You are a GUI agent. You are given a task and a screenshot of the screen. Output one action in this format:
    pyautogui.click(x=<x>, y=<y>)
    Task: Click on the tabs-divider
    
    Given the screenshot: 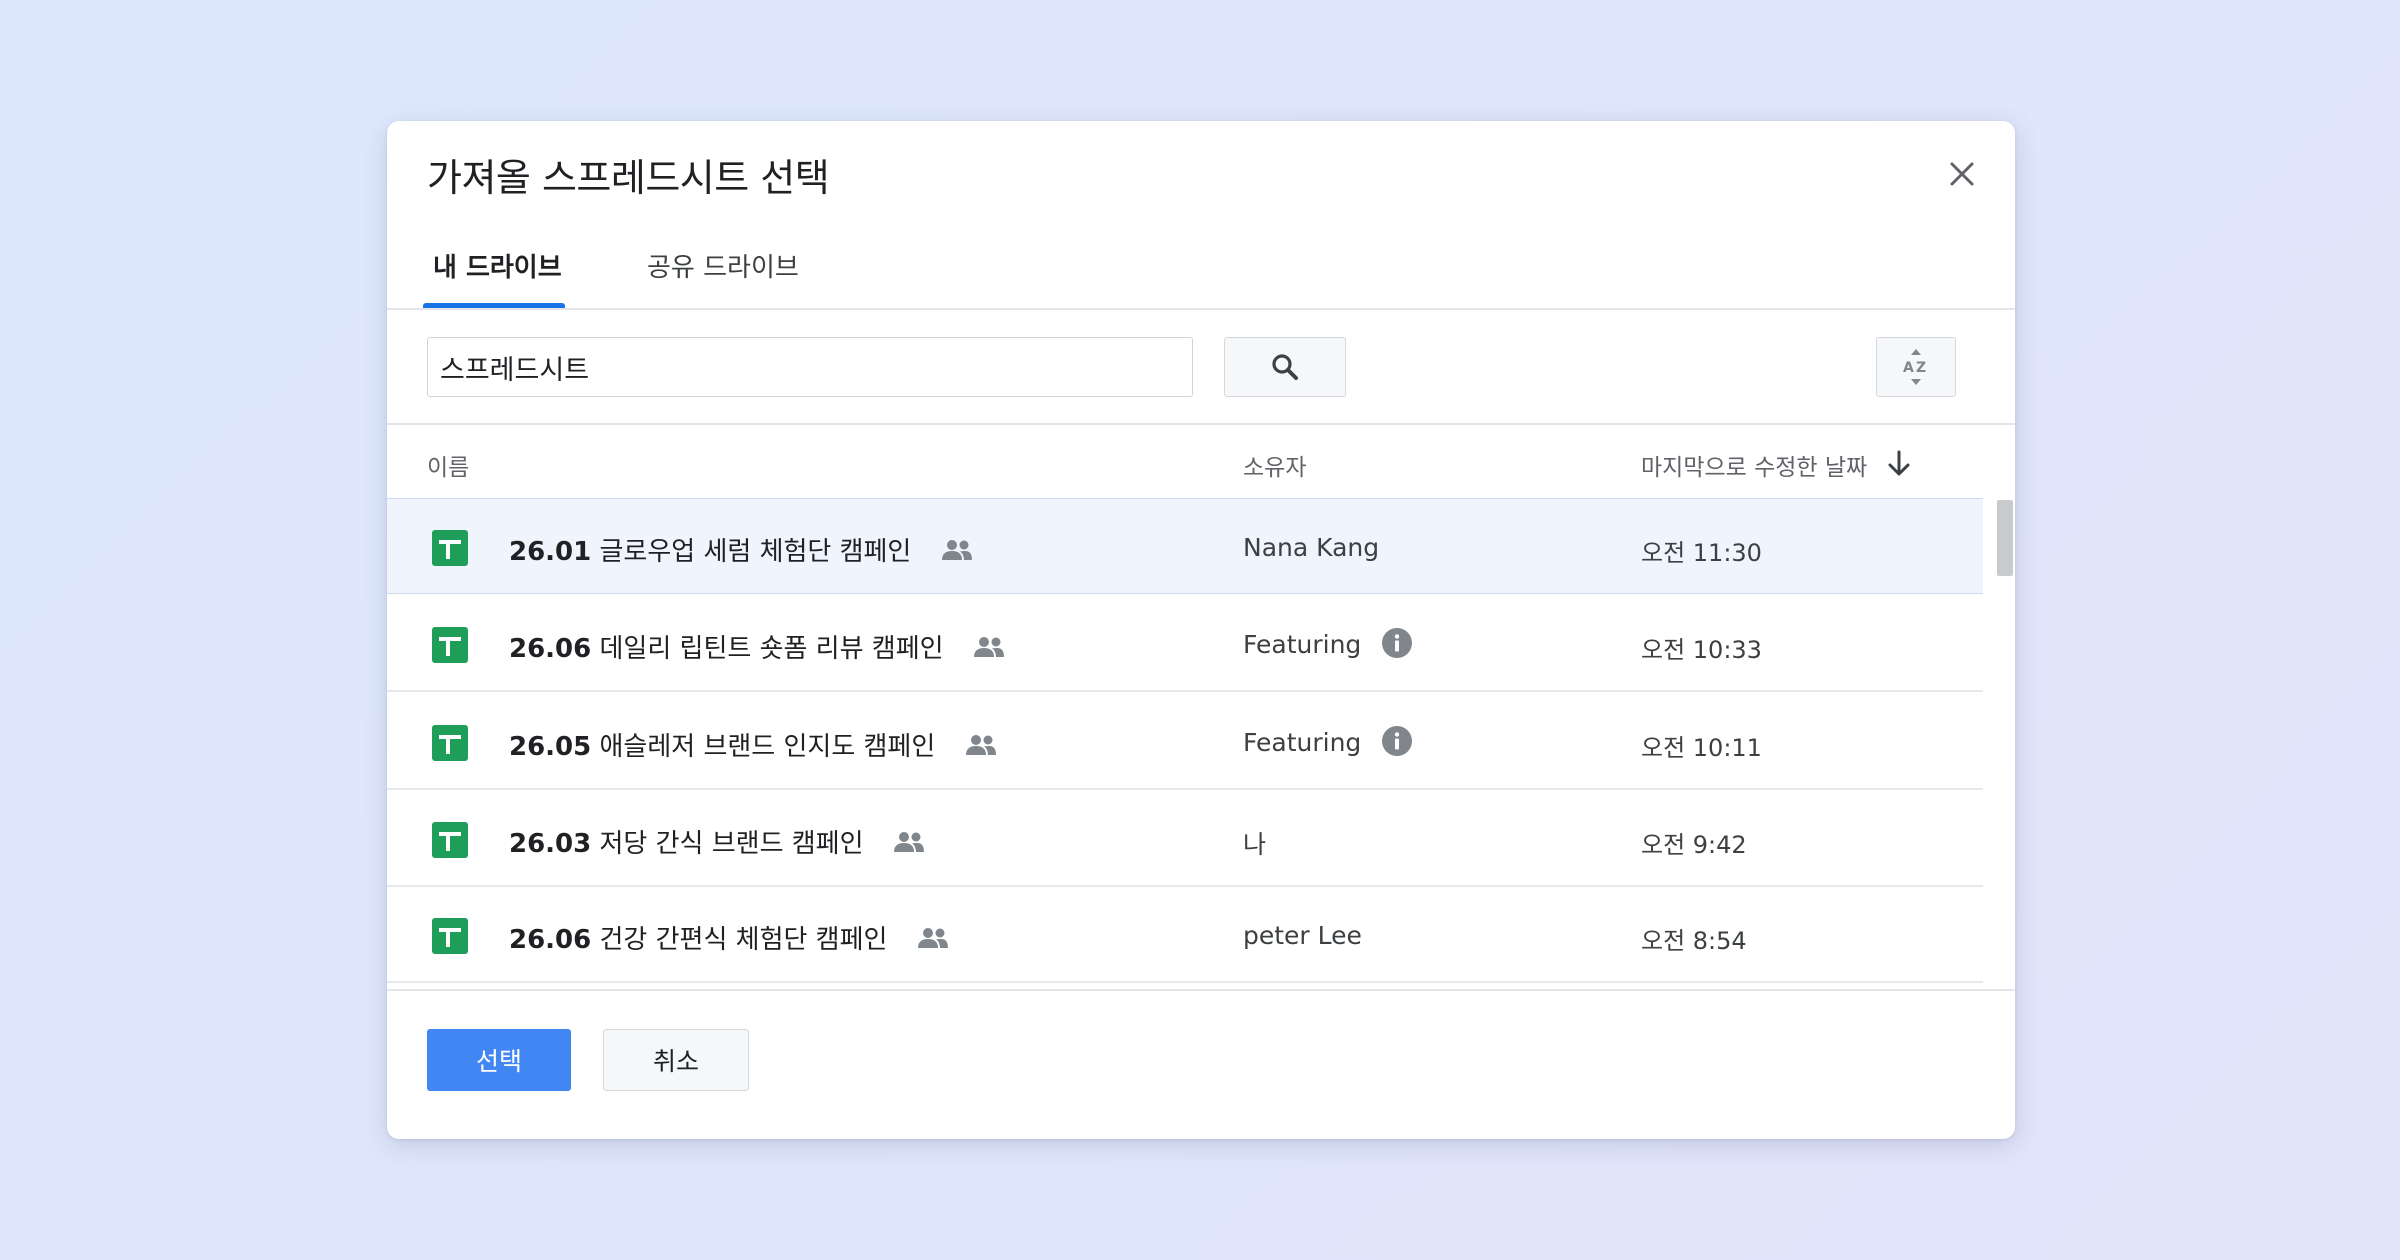 What is the action you would take?
    pyautogui.click(x=1201, y=309)
    